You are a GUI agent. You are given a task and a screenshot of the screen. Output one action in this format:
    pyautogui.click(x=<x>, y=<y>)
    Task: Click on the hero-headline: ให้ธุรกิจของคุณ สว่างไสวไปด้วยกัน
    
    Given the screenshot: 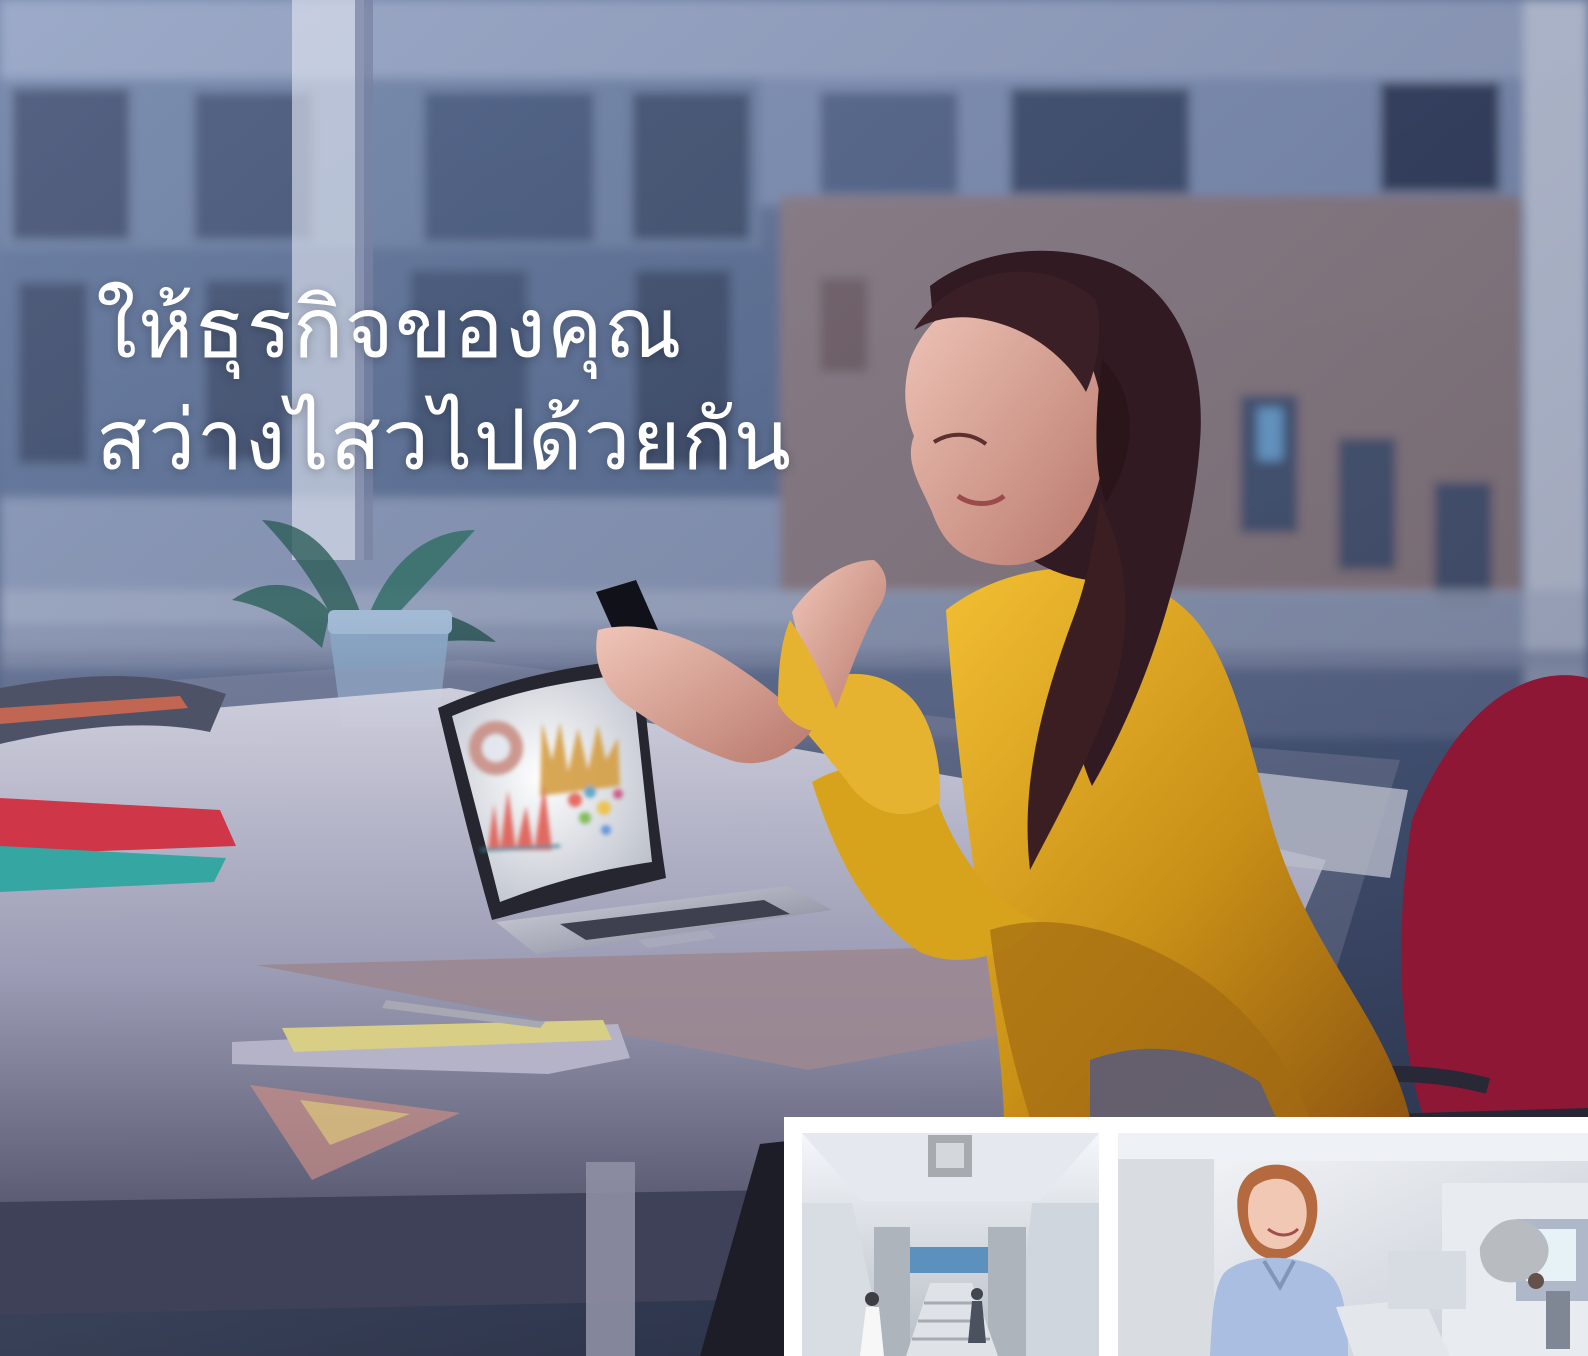 What is the action you would take?
    pyautogui.click(x=506, y=384)
    